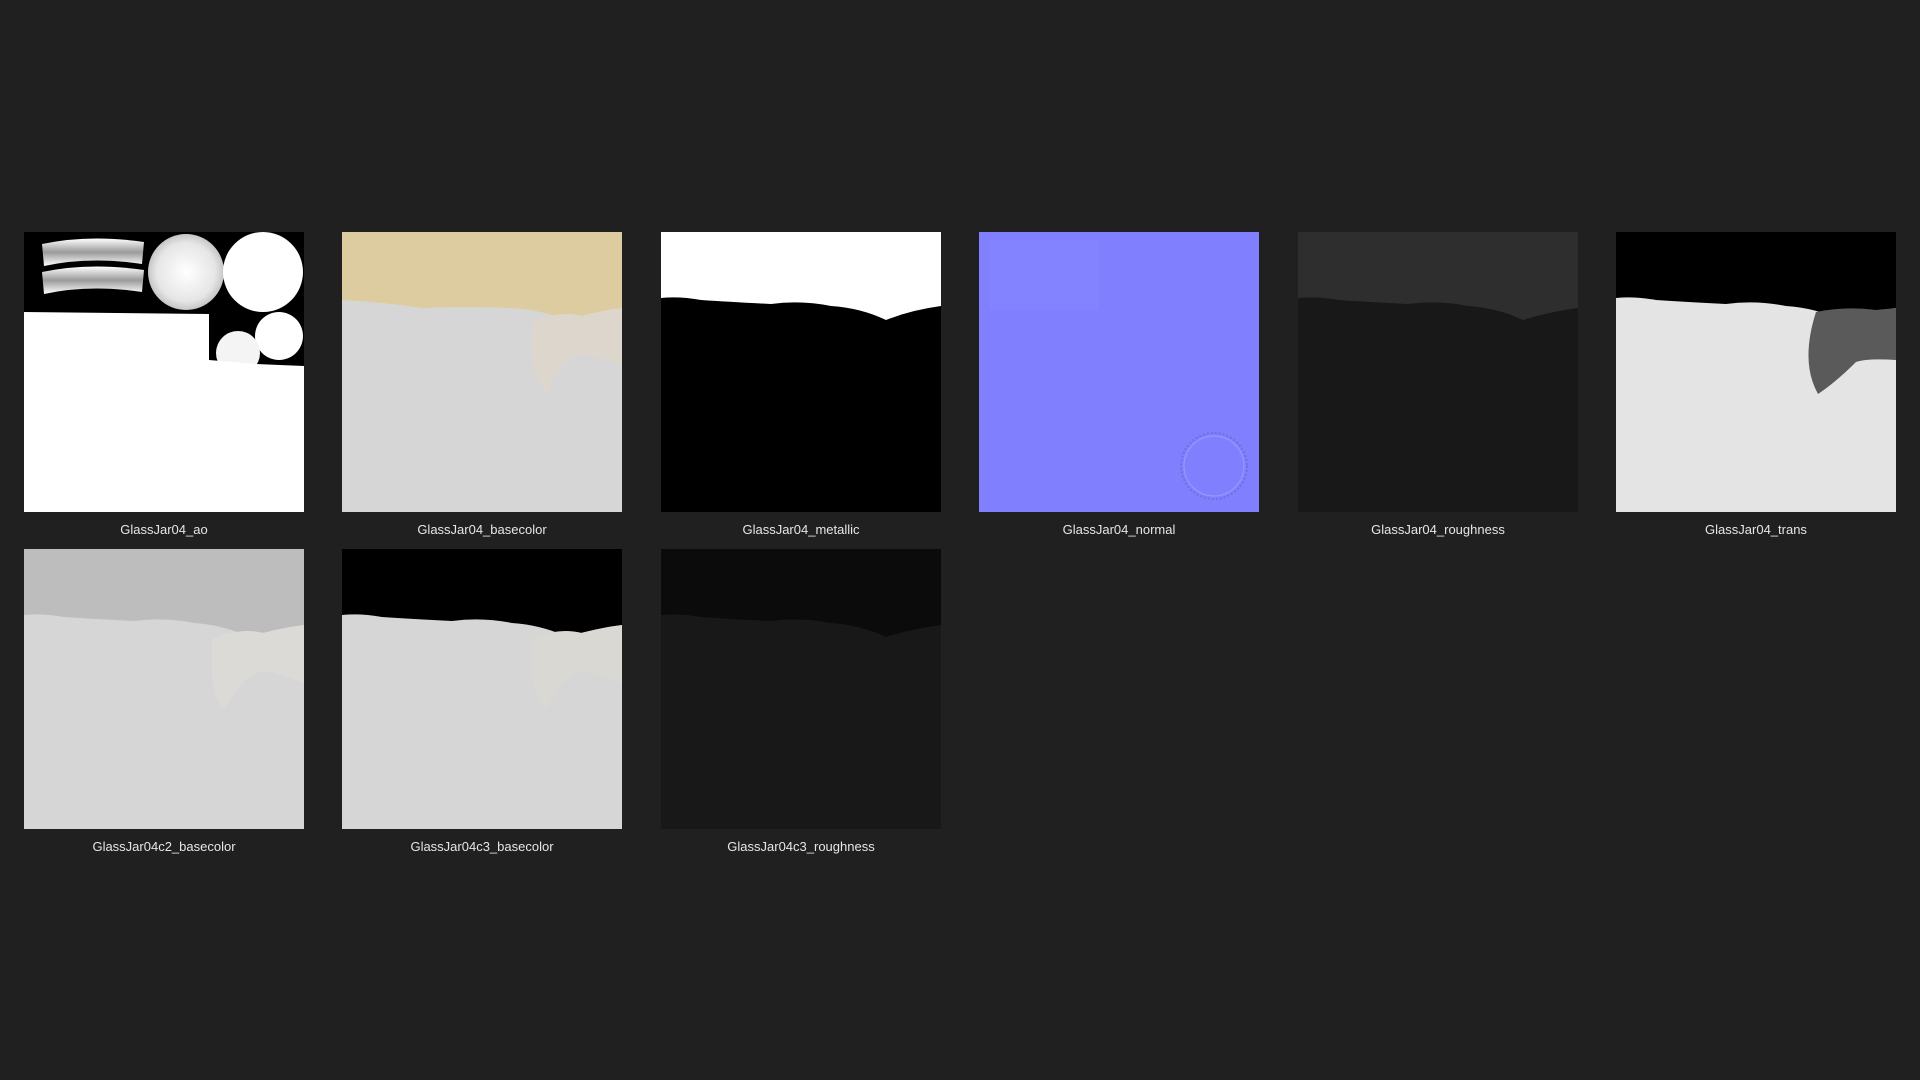 This screenshot has height=1080, width=1920. What do you see at coordinates (482, 846) in the screenshot?
I see `file-name: GlassJar04c3_basecolor` at bounding box center [482, 846].